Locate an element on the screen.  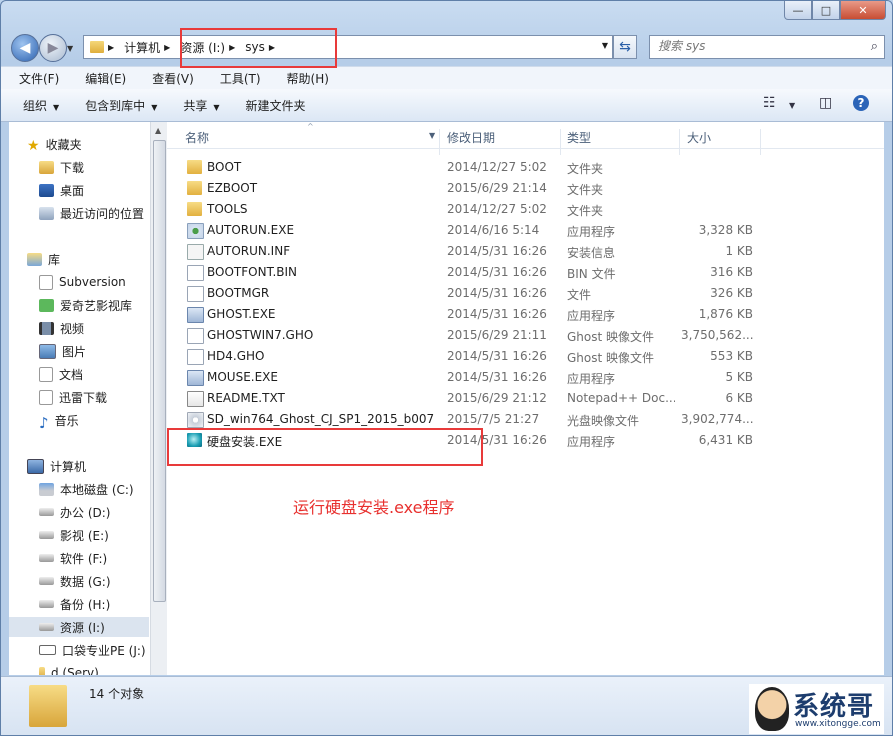
menu-file: 文件(F) is located at coordinates (39, 78).